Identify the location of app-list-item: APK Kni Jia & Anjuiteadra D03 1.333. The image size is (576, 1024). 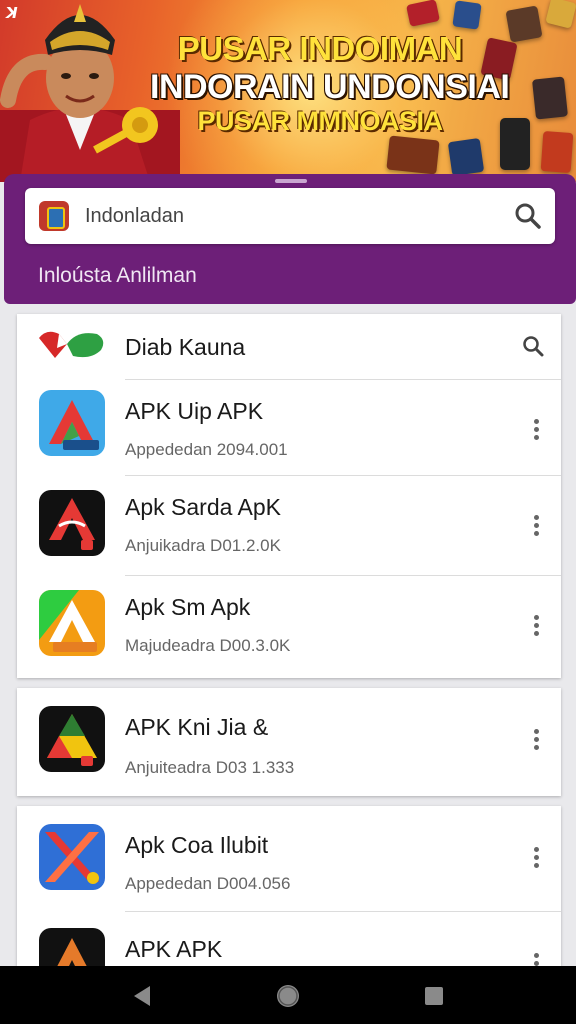
(289, 742).